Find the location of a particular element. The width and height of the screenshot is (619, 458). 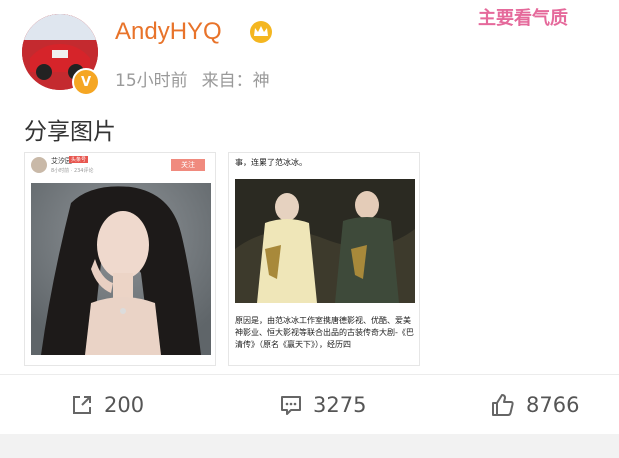

username: AndyHYQ is located at coordinates (168, 32).